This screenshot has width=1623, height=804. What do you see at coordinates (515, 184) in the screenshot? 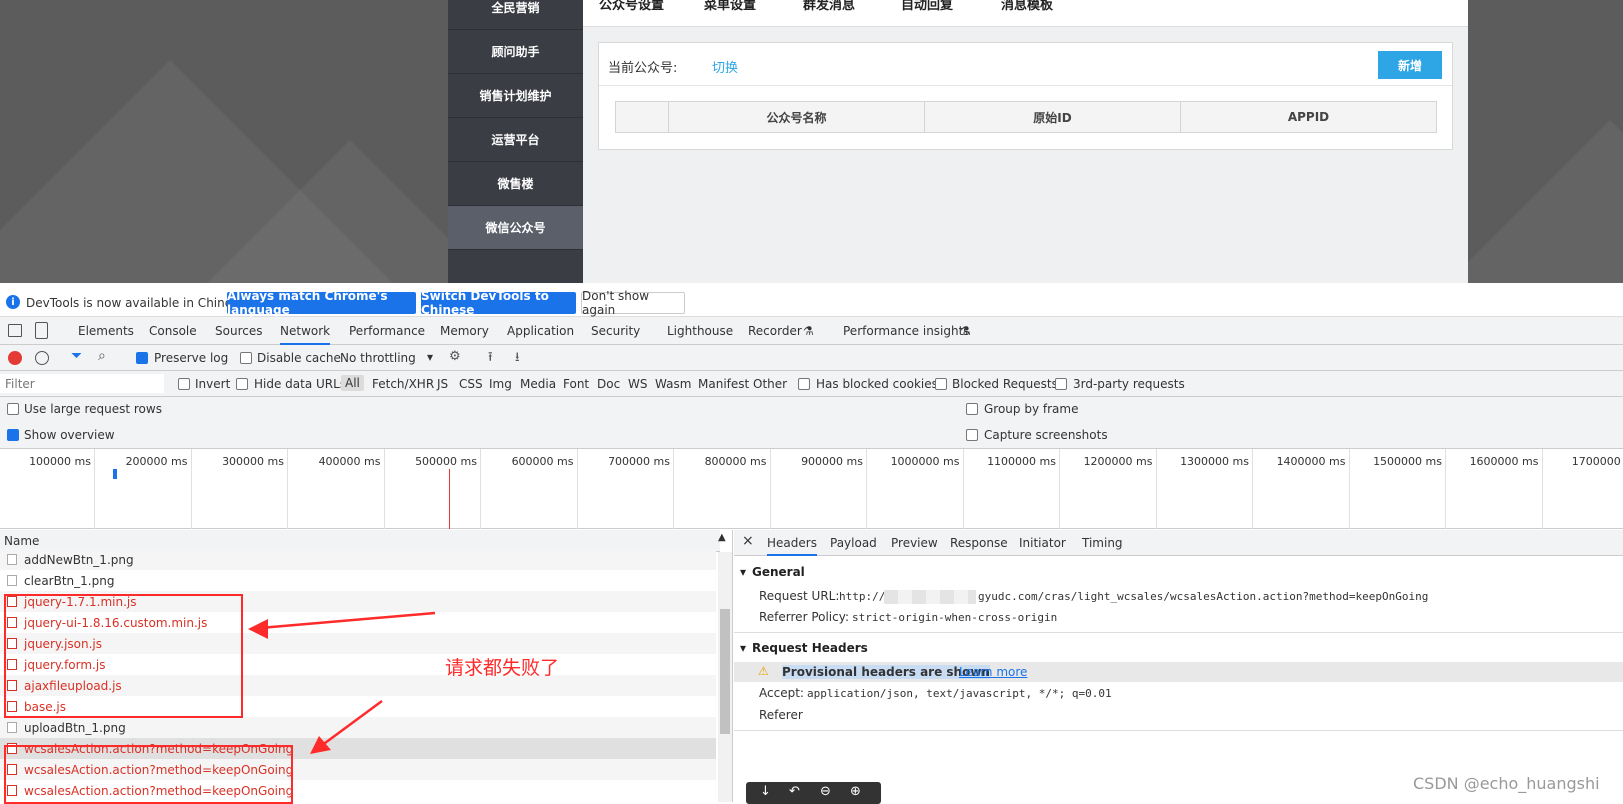
I see `sidebar-item-micro-sales: 微售楼` at bounding box center [515, 184].